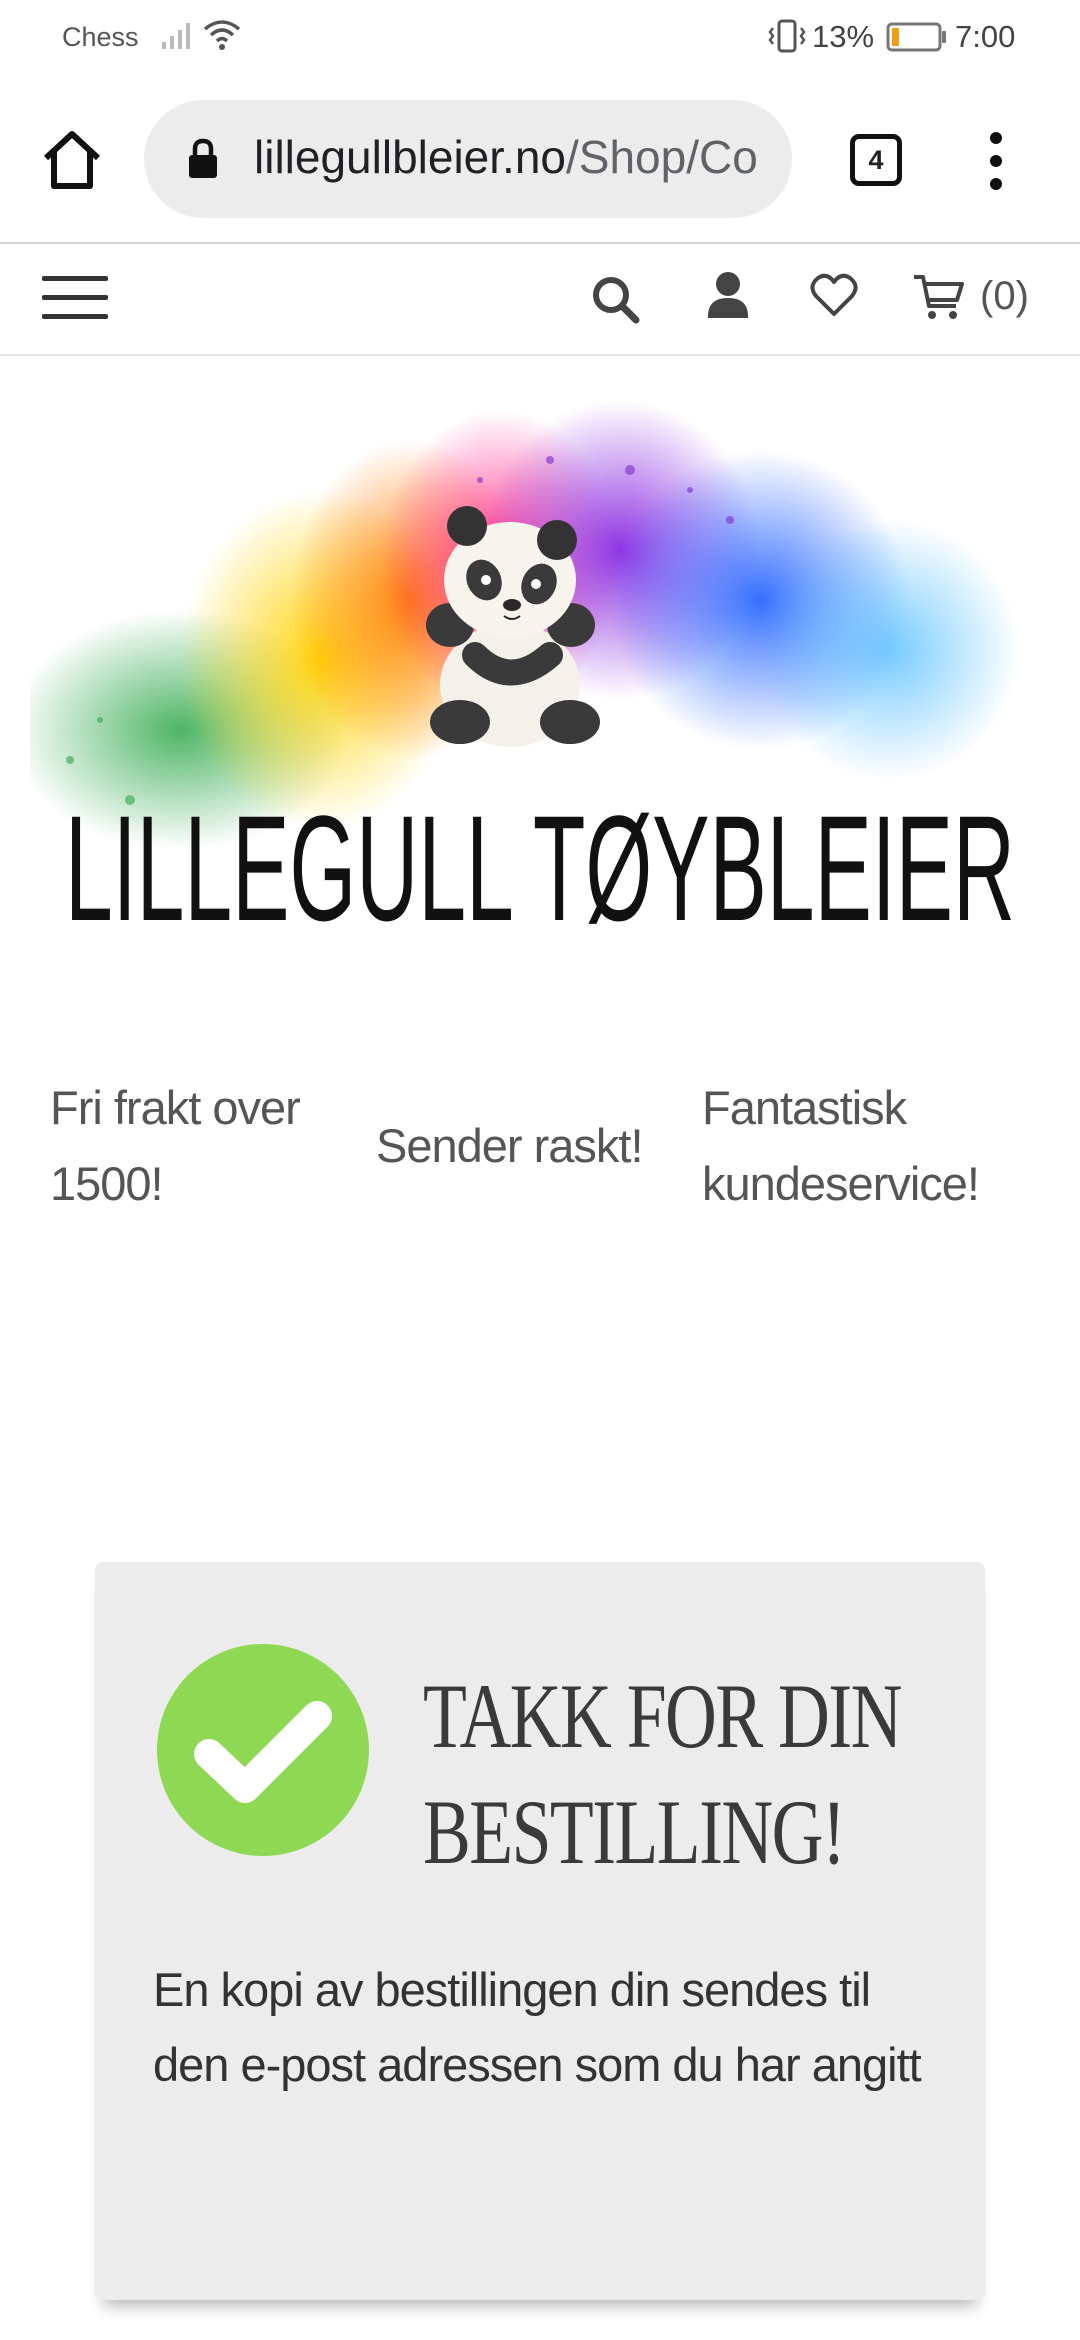  I want to click on confirmation-title-line1: TAKK FOR DIN, so click(662, 1716).